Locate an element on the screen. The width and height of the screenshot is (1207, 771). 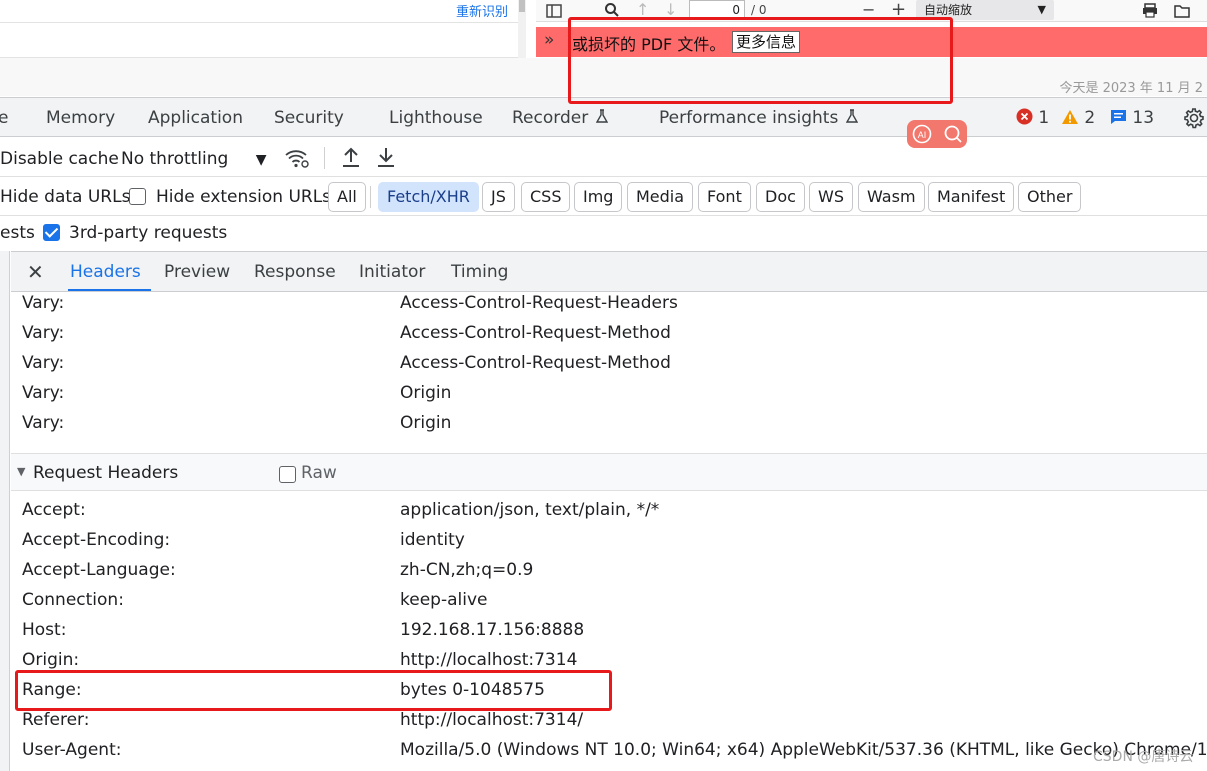
network-toolbar-row-1: Disable cache No throttling ▼ is located at coordinates (603, 158).